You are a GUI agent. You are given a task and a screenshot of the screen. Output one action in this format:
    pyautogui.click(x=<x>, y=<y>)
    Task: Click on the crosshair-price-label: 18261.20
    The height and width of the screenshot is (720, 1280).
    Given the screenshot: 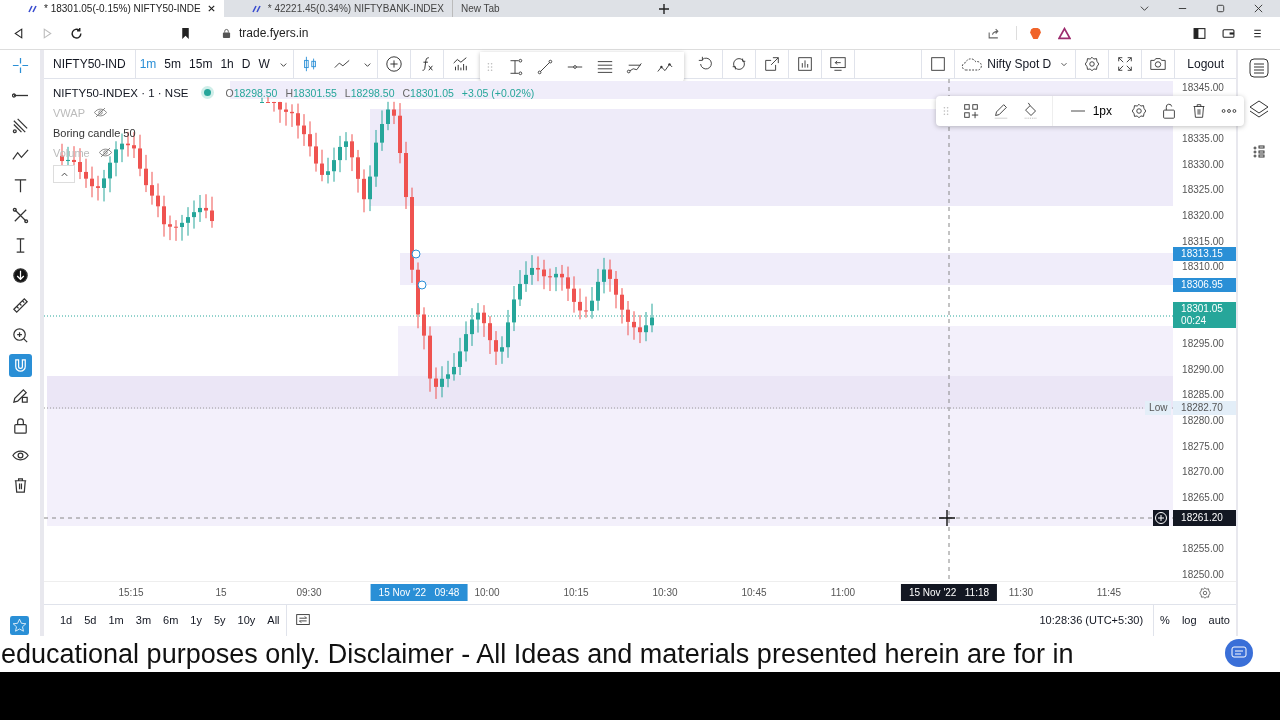 What is the action you would take?
    pyautogui.click(x=1205, y=518)
    